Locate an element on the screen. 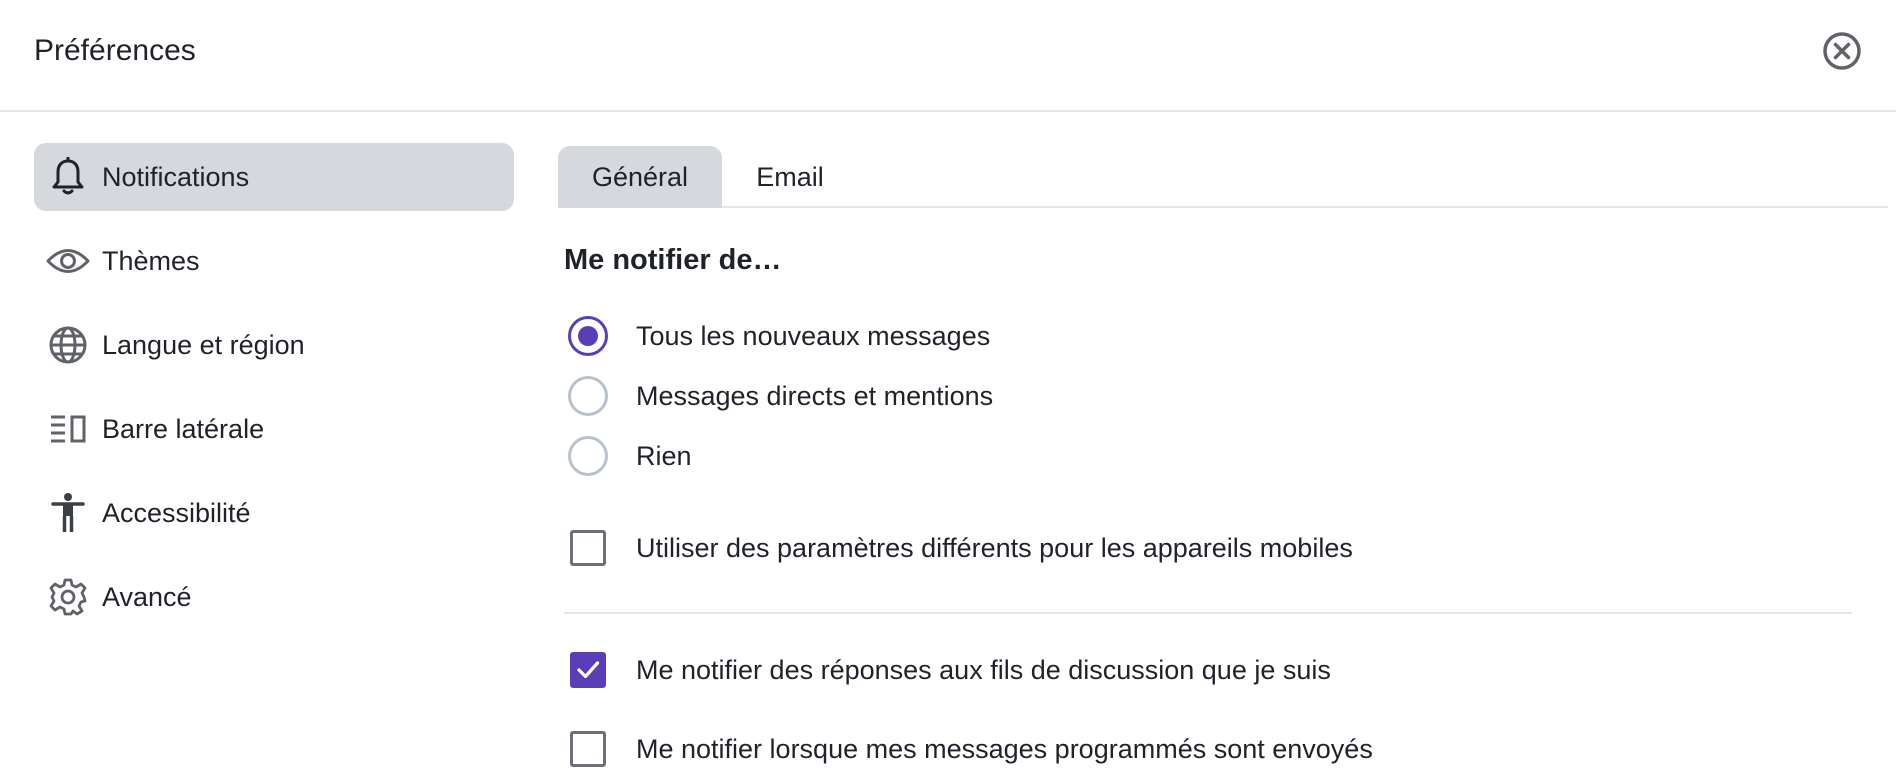 The height and width of the screenshot is (782, 1896). radio-all-messages: Tous les nouveaux messages is located at coordinates (1216, 336).